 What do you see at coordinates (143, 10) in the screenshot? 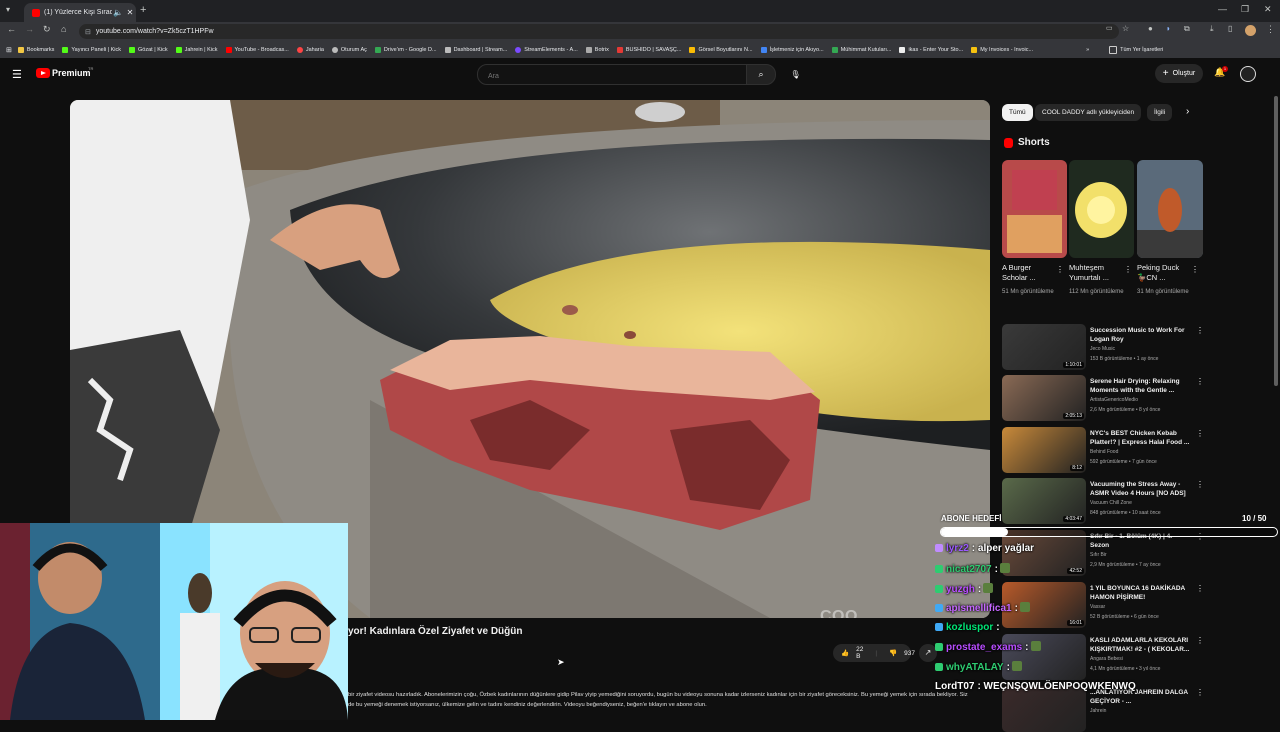
I see `new-tab-icon: +` at bounding box center [143, 10].